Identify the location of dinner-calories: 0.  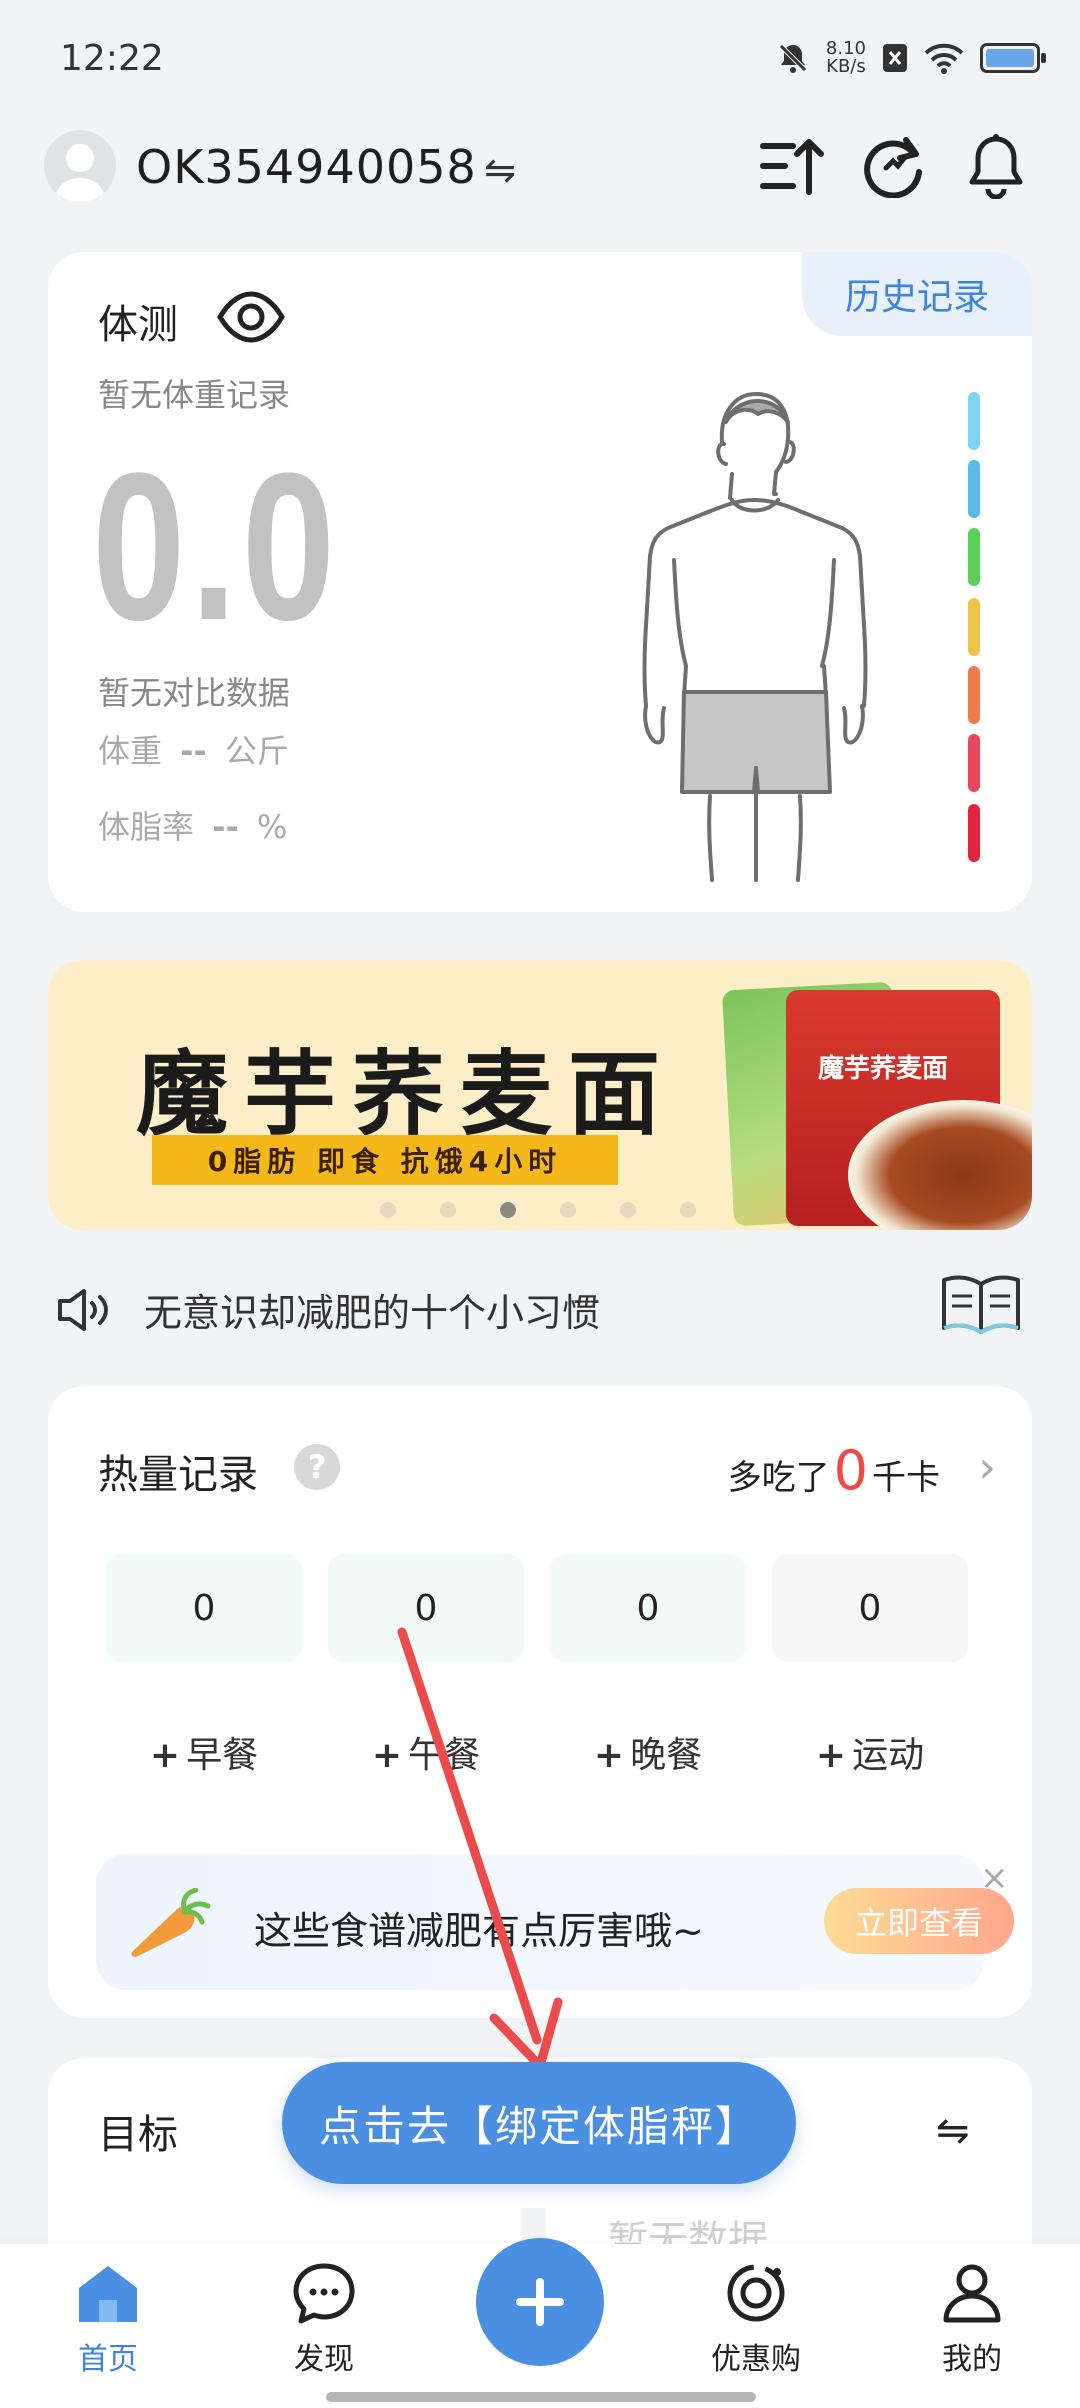
(648, 1608).